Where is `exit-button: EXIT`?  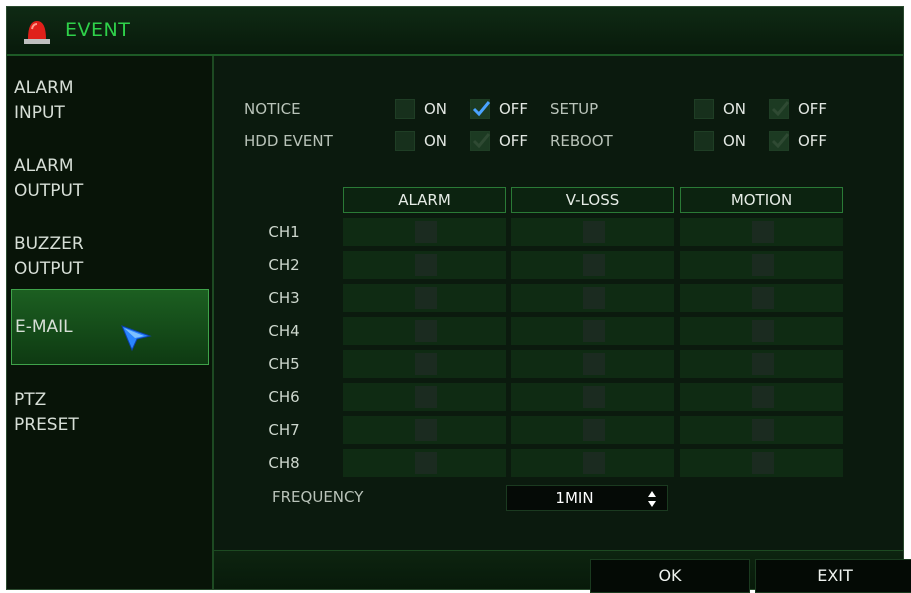 exit-button: EXIT is located at coordinates (833, 576).